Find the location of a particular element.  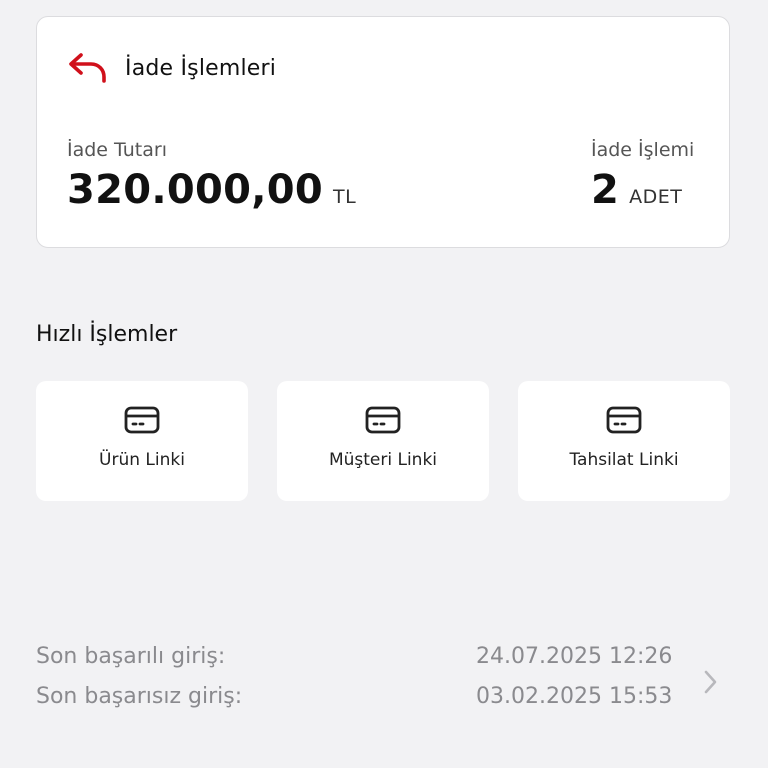

customer-link-label: Müşteri Linki is located at coordinates (383, 460).